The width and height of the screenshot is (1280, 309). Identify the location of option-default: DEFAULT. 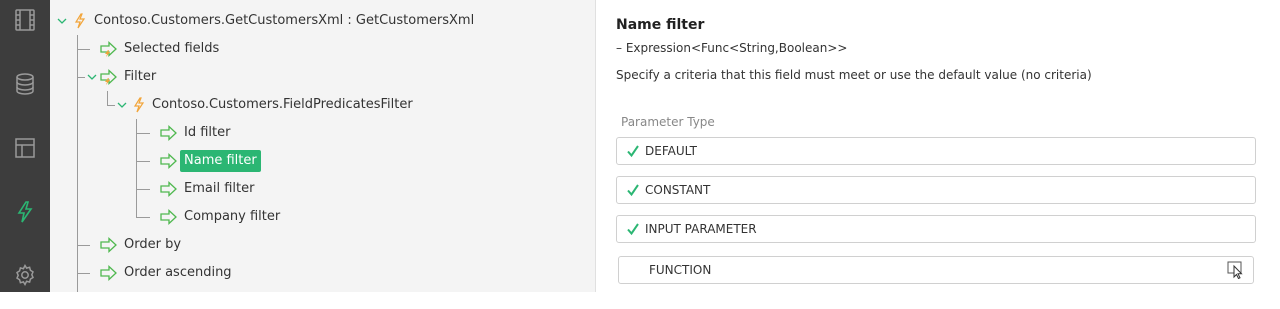
(936, 151).